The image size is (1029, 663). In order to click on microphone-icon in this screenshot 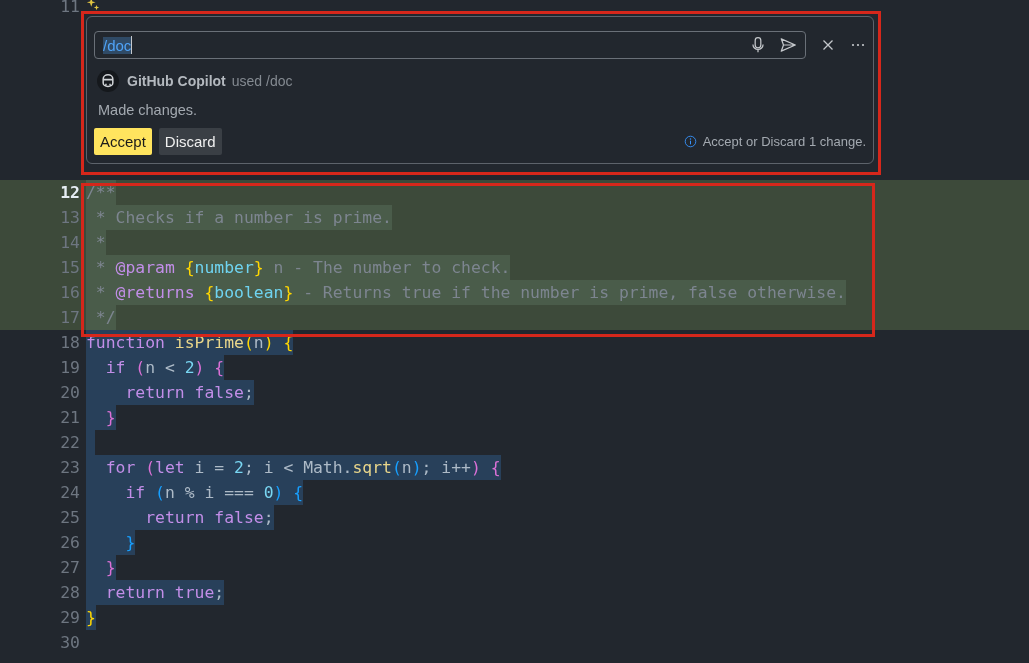, I will do `click(758, 45)`.